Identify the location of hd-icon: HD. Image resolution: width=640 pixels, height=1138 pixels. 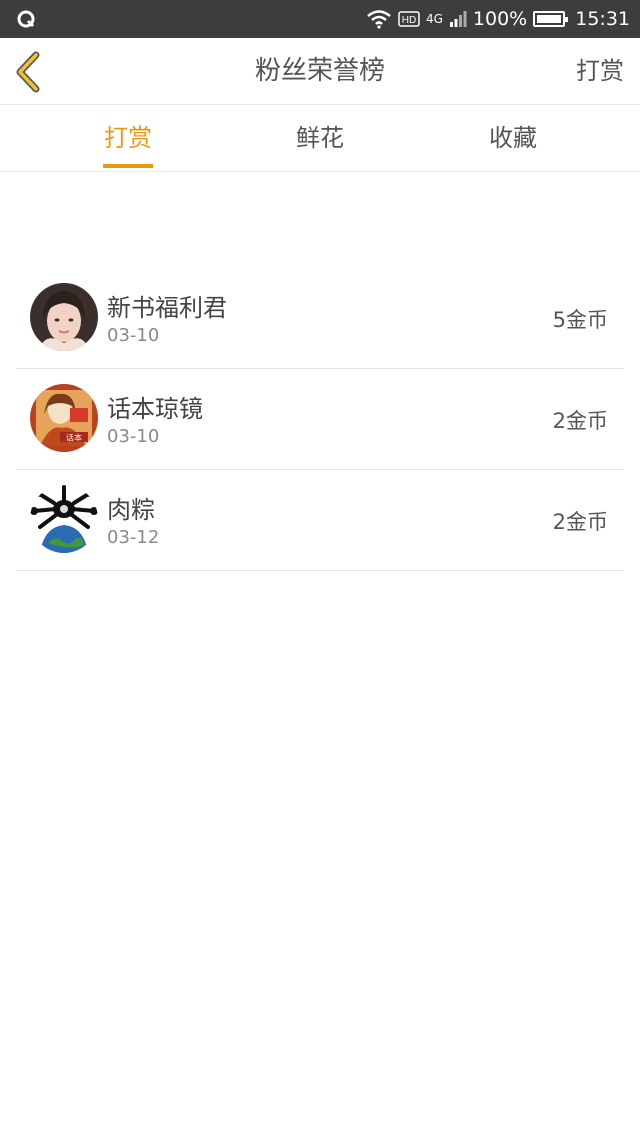
(409, 19).